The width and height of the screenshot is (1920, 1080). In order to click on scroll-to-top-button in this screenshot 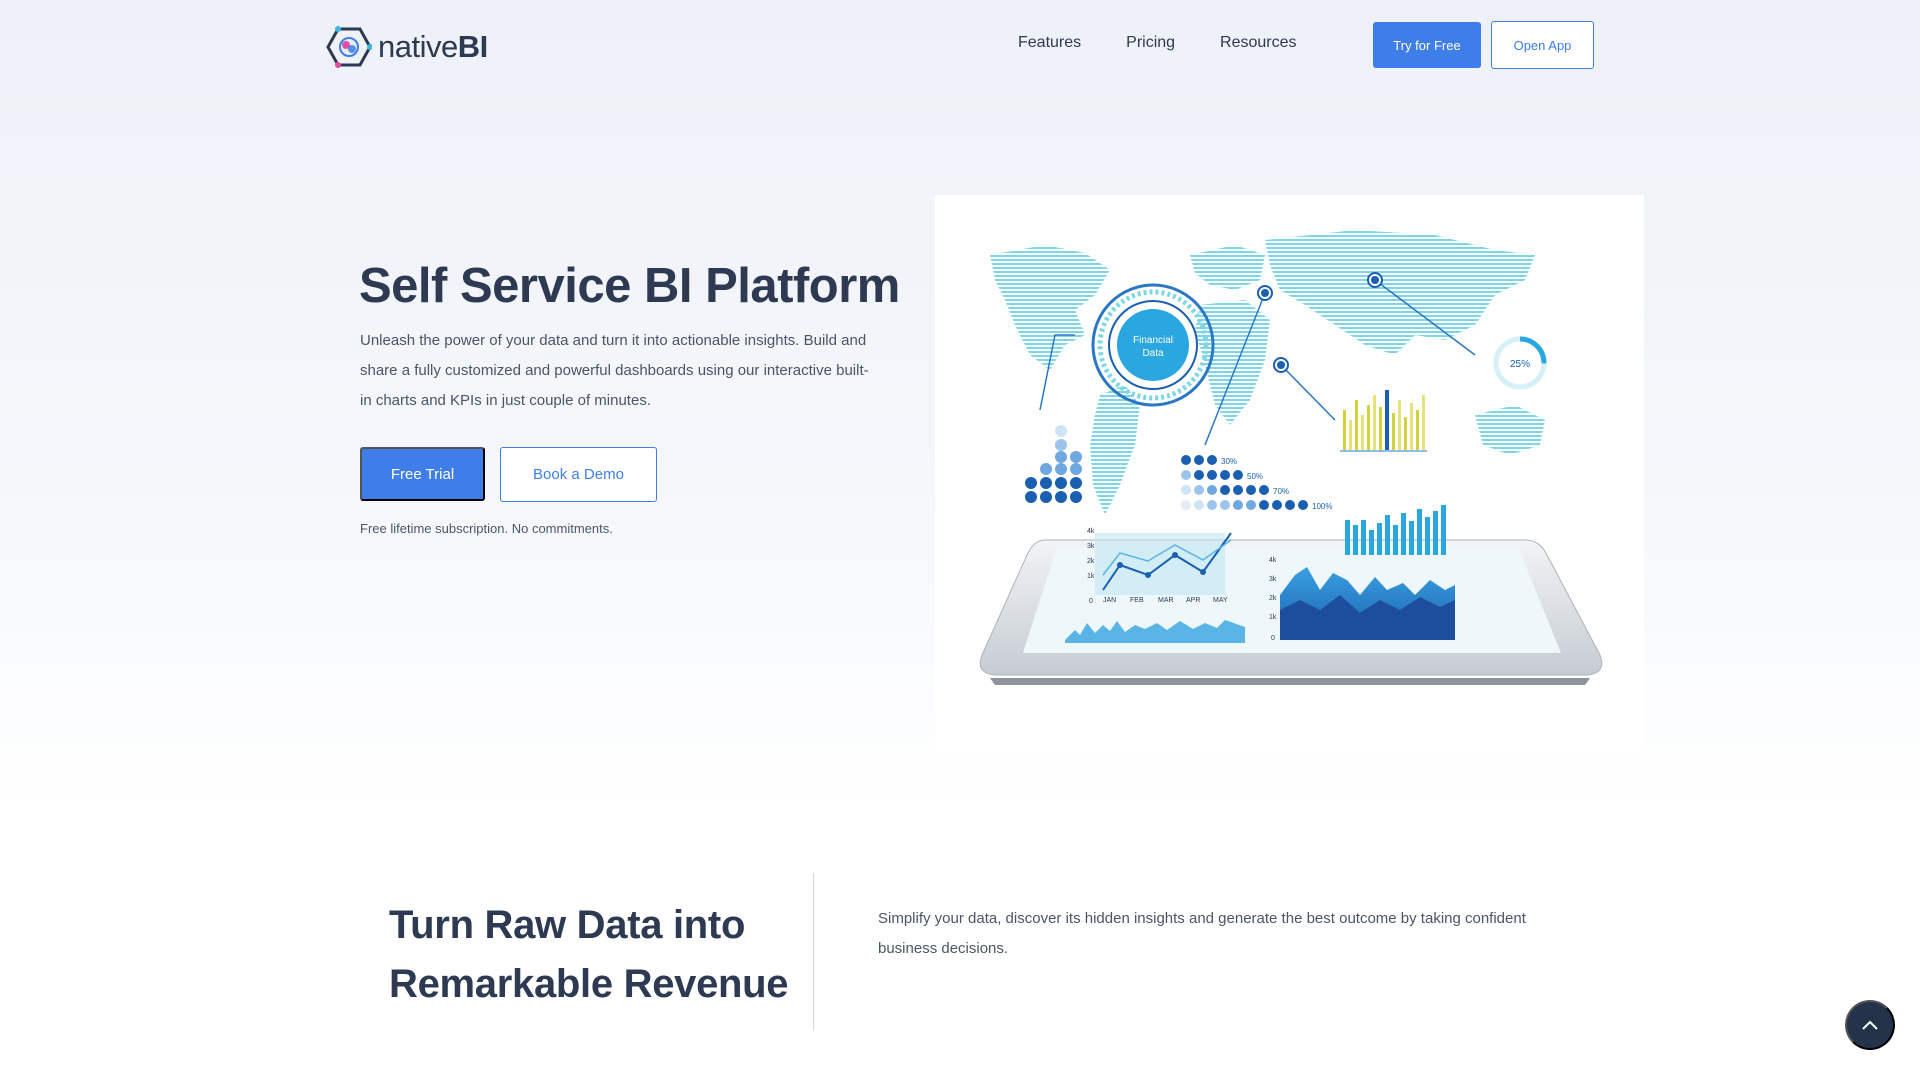, I will do `click(1870, 1025)`.